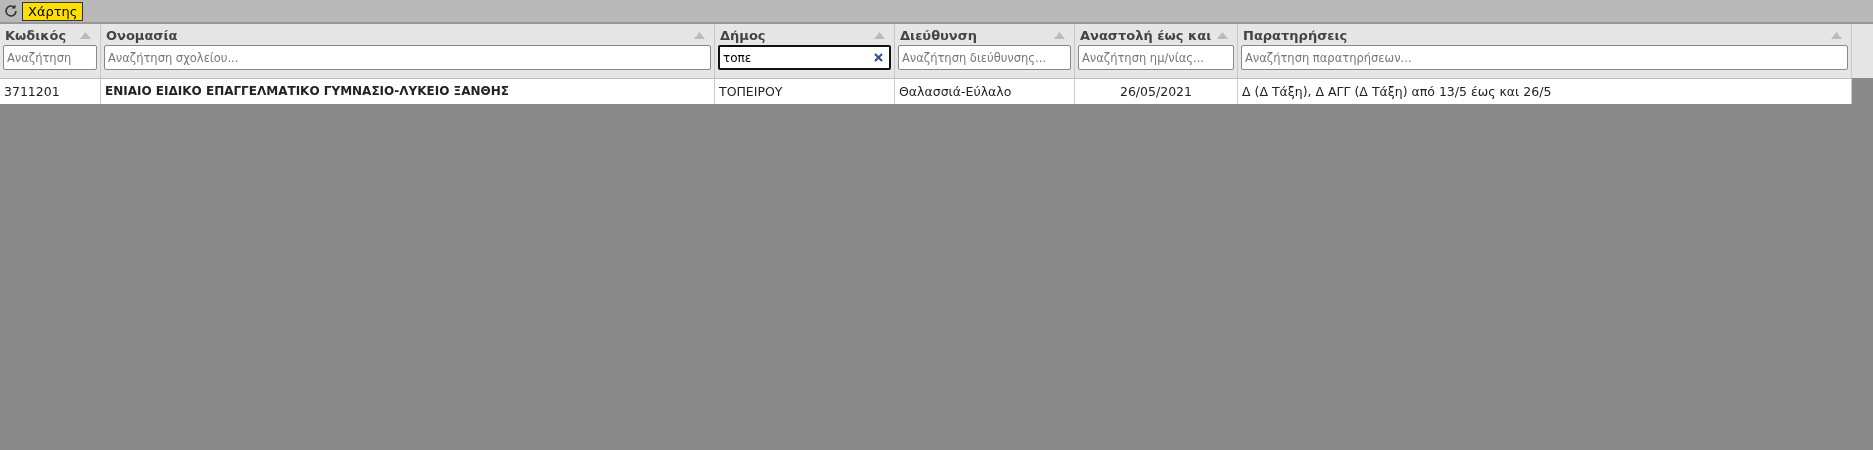 Image resolution: width=1873 pixels, height=450 pixels. What do you see at coordinates (1156, 91) in the screenshot?
I see `table-cell: 26/05/2021` at bounding box center [1156, 91].